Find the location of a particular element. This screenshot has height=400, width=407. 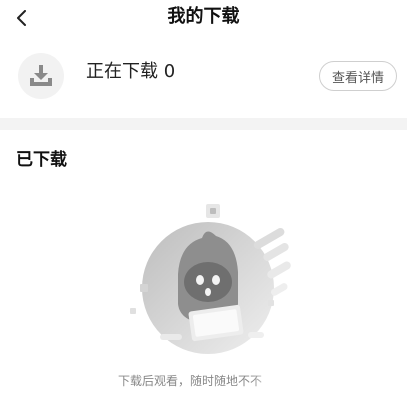

view-details-button: 查看详情 is located at coordinates (358, 76).